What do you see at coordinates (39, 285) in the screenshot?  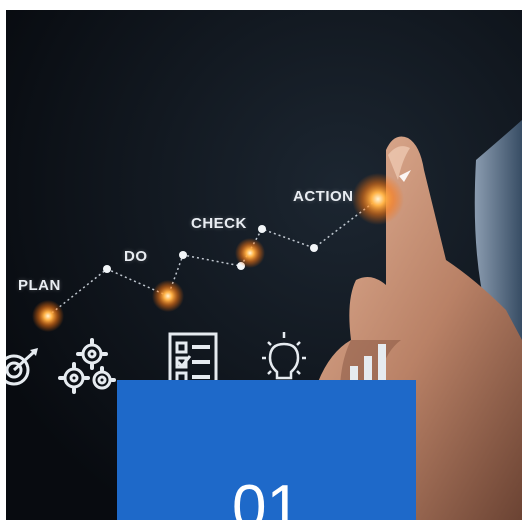 I see `step-label-plan: PLAN` at bounding box center [39, 285].